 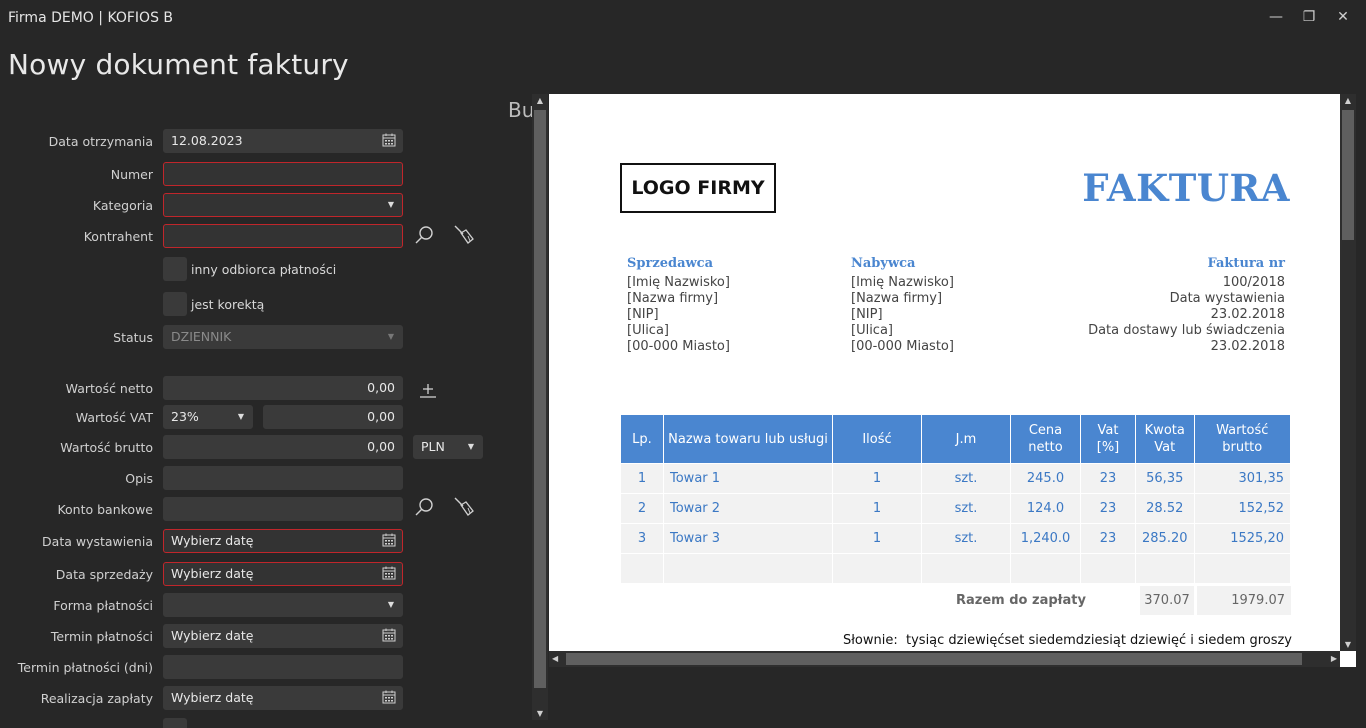 I want to click on status-value: DZIENNIK, so click(x=201, y=336).